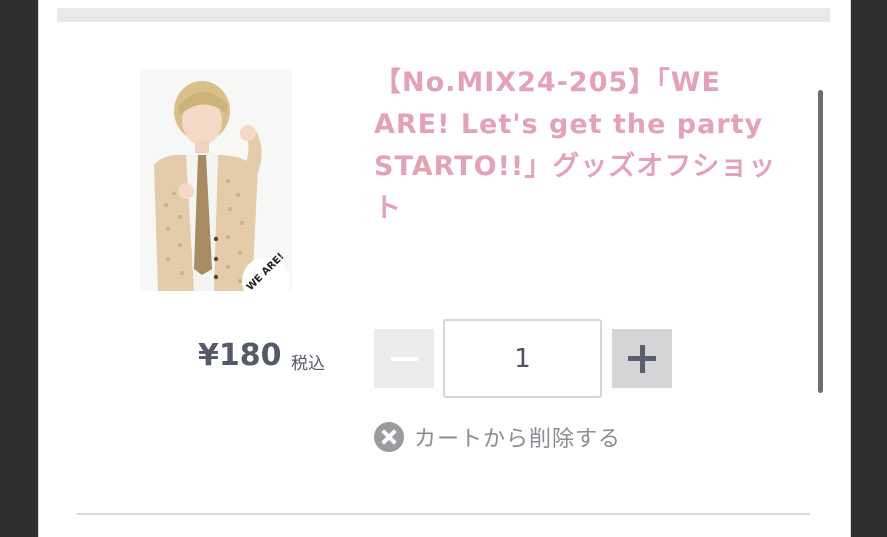 The image size is (887, 537). I want to click on quantity-increase-button, so click(642, 358).